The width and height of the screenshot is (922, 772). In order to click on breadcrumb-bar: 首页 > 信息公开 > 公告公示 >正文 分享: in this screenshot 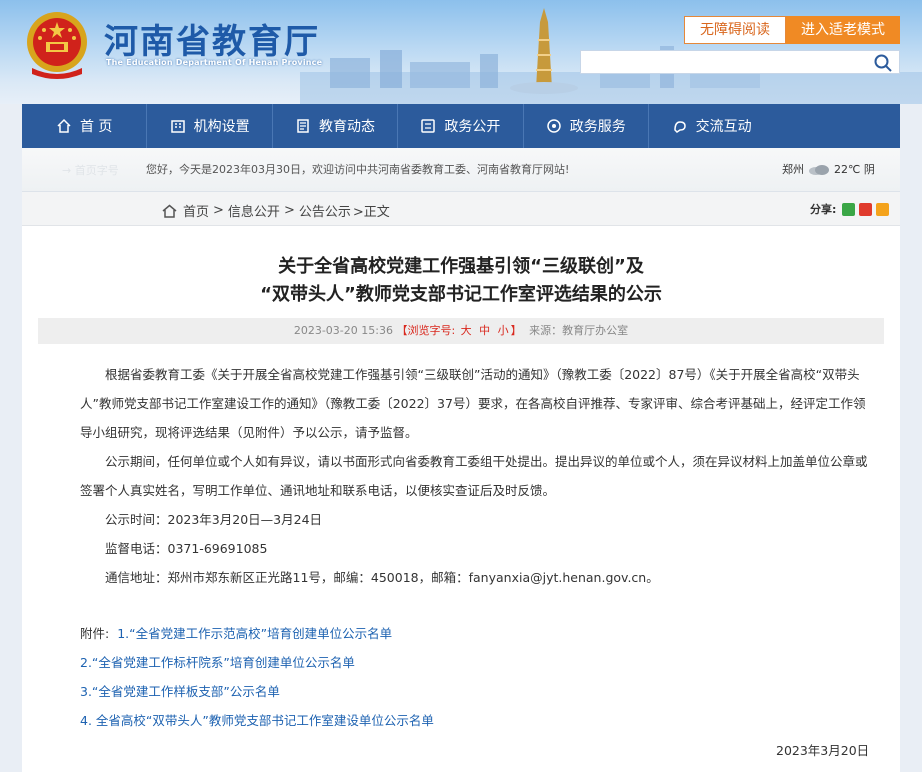, I will do `click(461, 209)`.